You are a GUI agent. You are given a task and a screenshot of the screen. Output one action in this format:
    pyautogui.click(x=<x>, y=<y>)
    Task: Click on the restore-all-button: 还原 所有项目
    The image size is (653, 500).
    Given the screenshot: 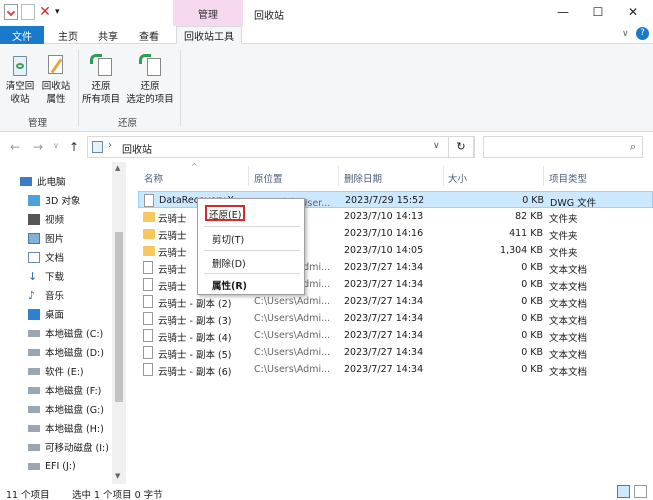 What is the action you would take?
    pyautogui.click(x=101, y=79)
    